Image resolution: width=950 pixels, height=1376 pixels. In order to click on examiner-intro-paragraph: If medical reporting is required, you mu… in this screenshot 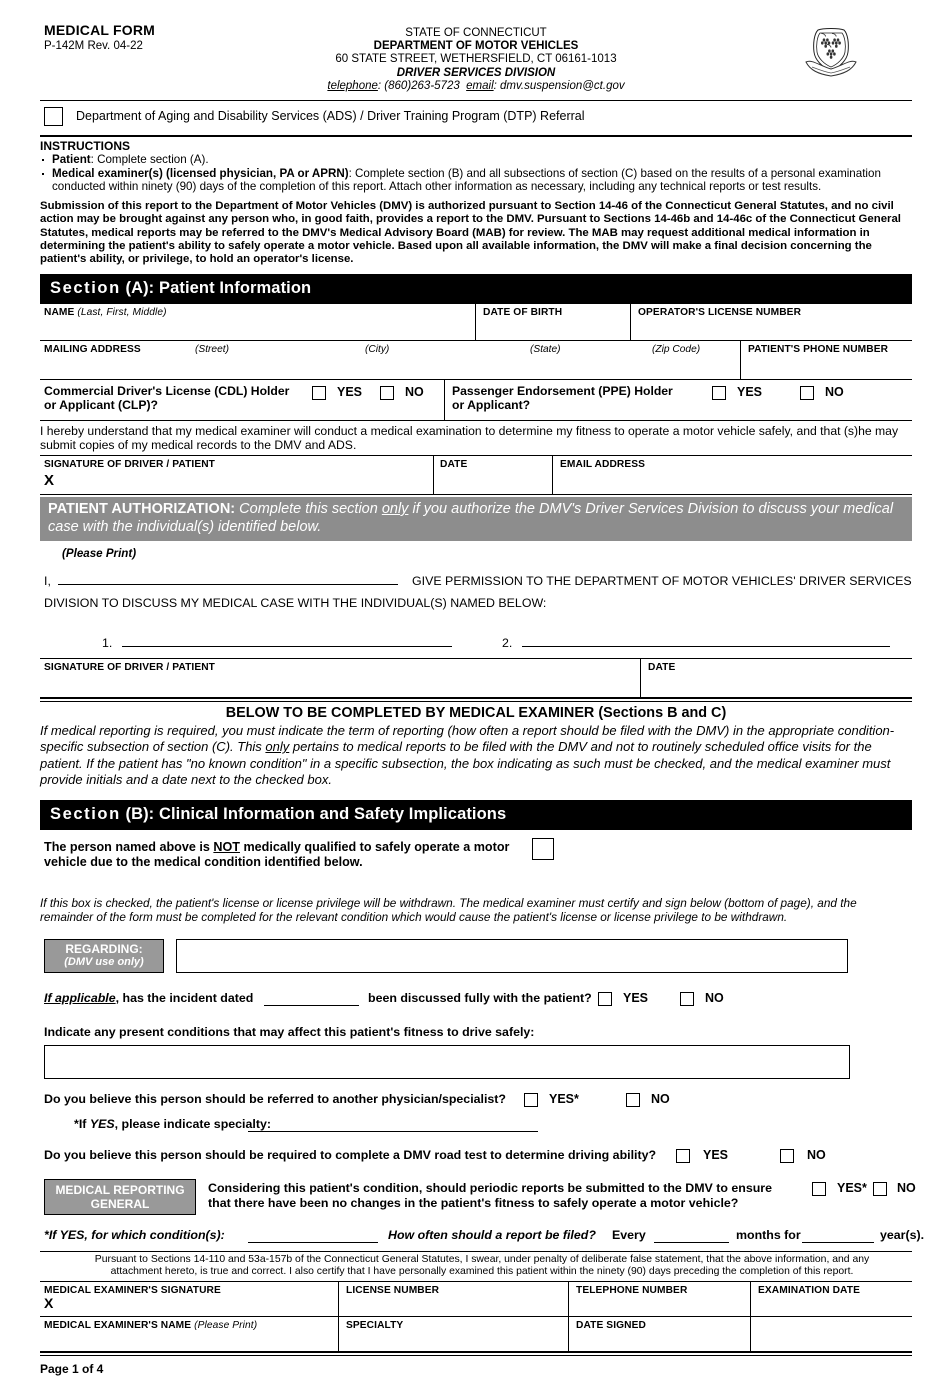, I will do `click(467, 755)`.